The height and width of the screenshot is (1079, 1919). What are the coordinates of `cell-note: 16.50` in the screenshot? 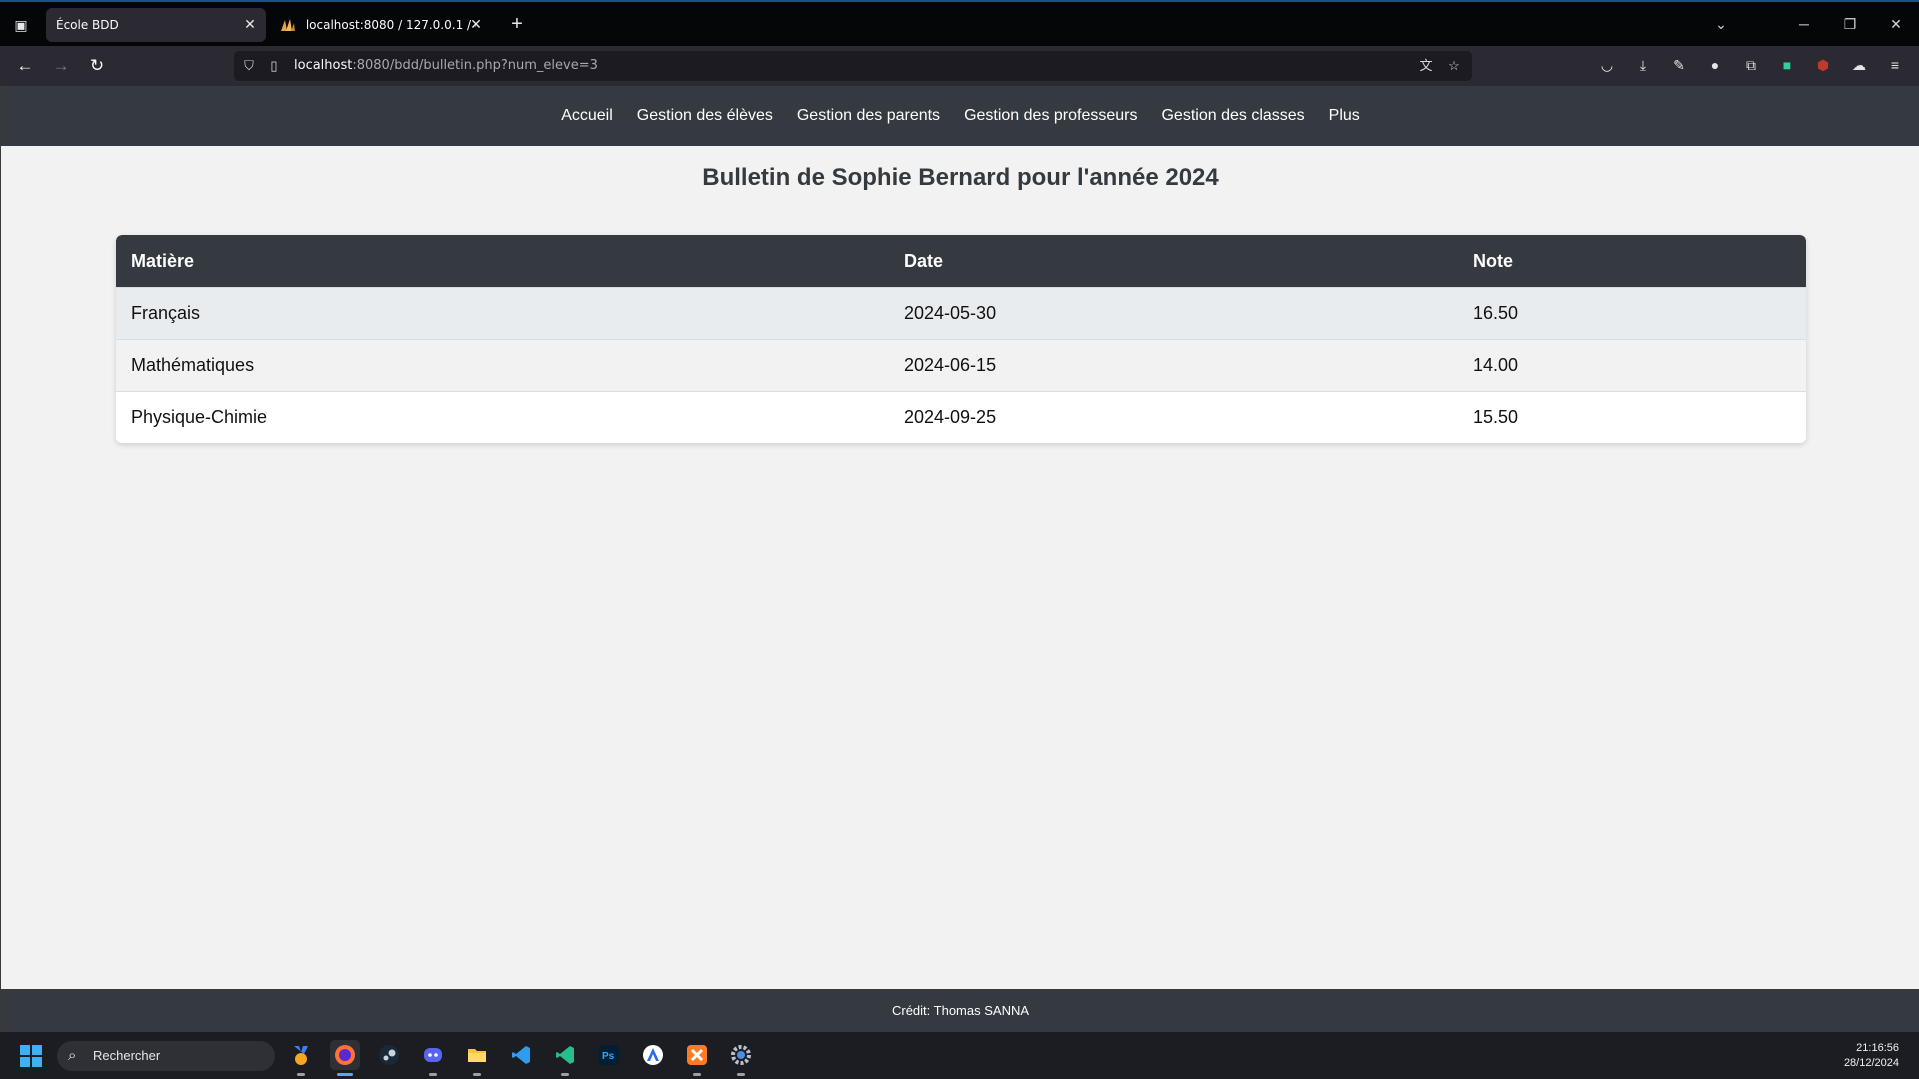 It's located at (1632, 313).